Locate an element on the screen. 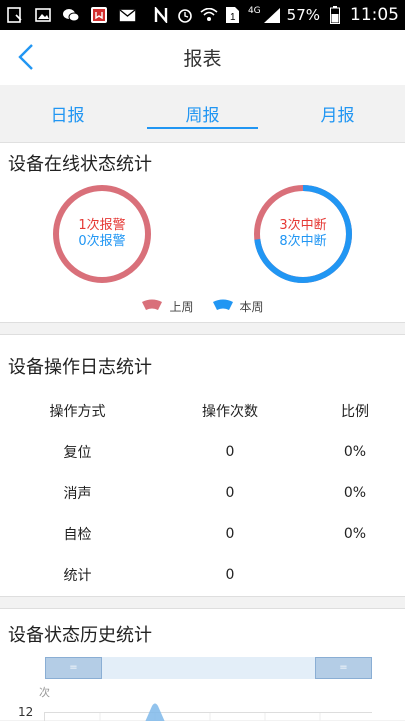  tab-daily-label: 日报 is located at coordinates (68, 113).